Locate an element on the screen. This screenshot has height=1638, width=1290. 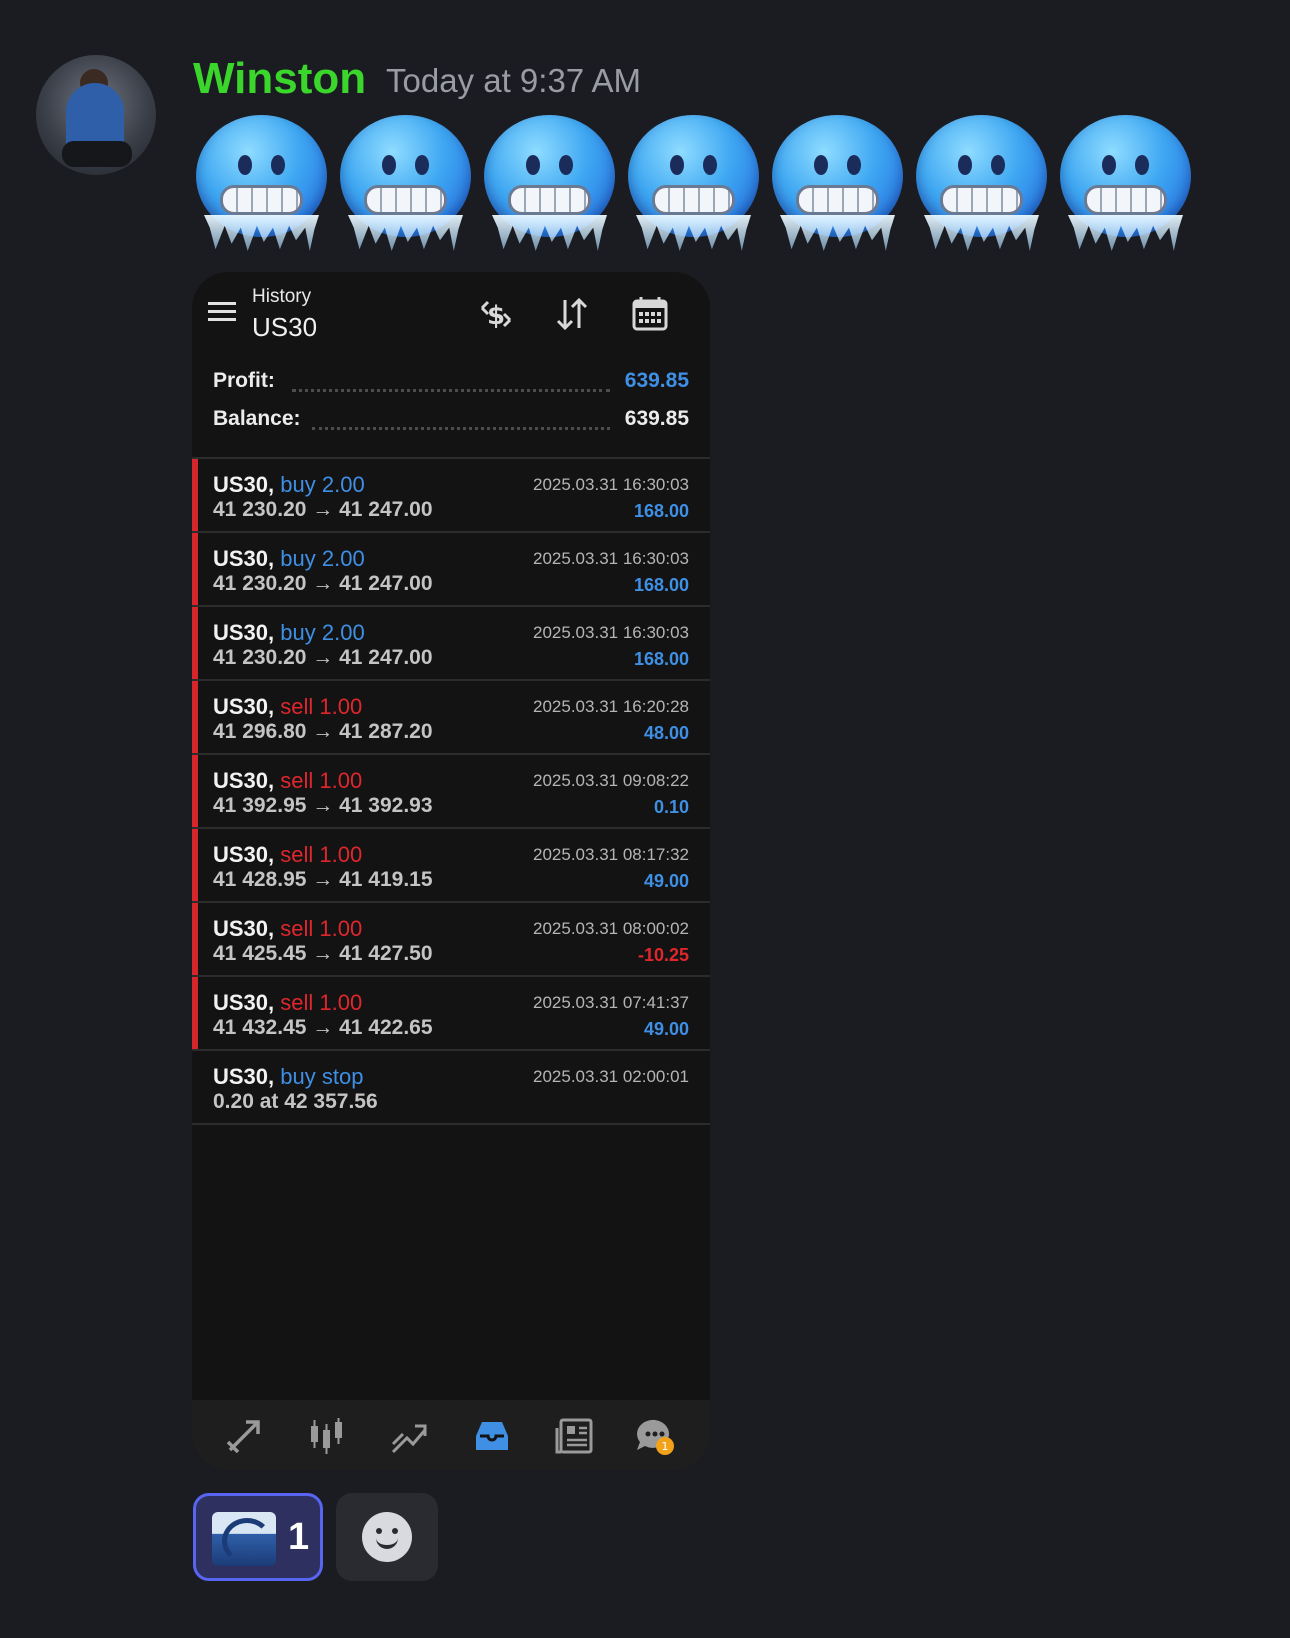
balance-row: Balance: 639.85 is located at coordinates (451, 424).